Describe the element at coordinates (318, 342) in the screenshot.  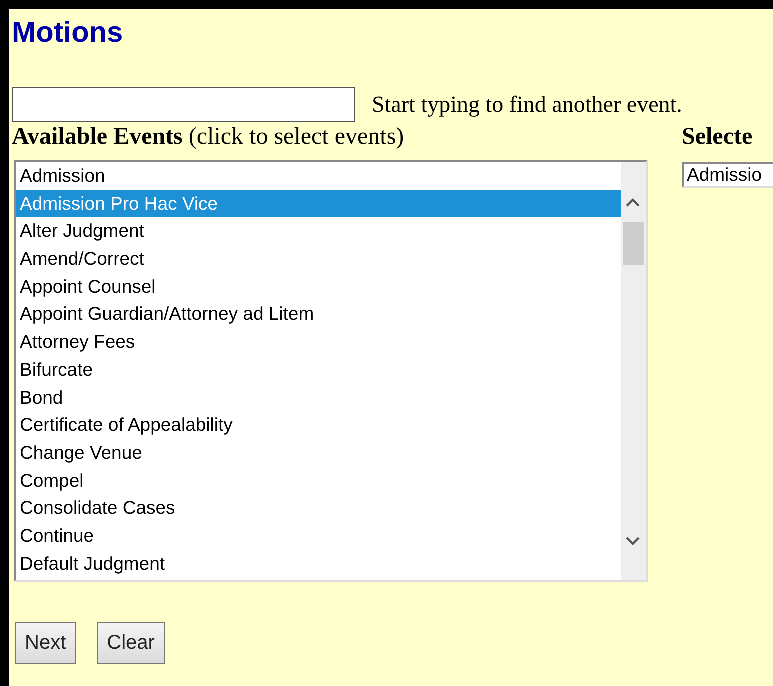
I see `event-option: Attorney Fees` at that location.